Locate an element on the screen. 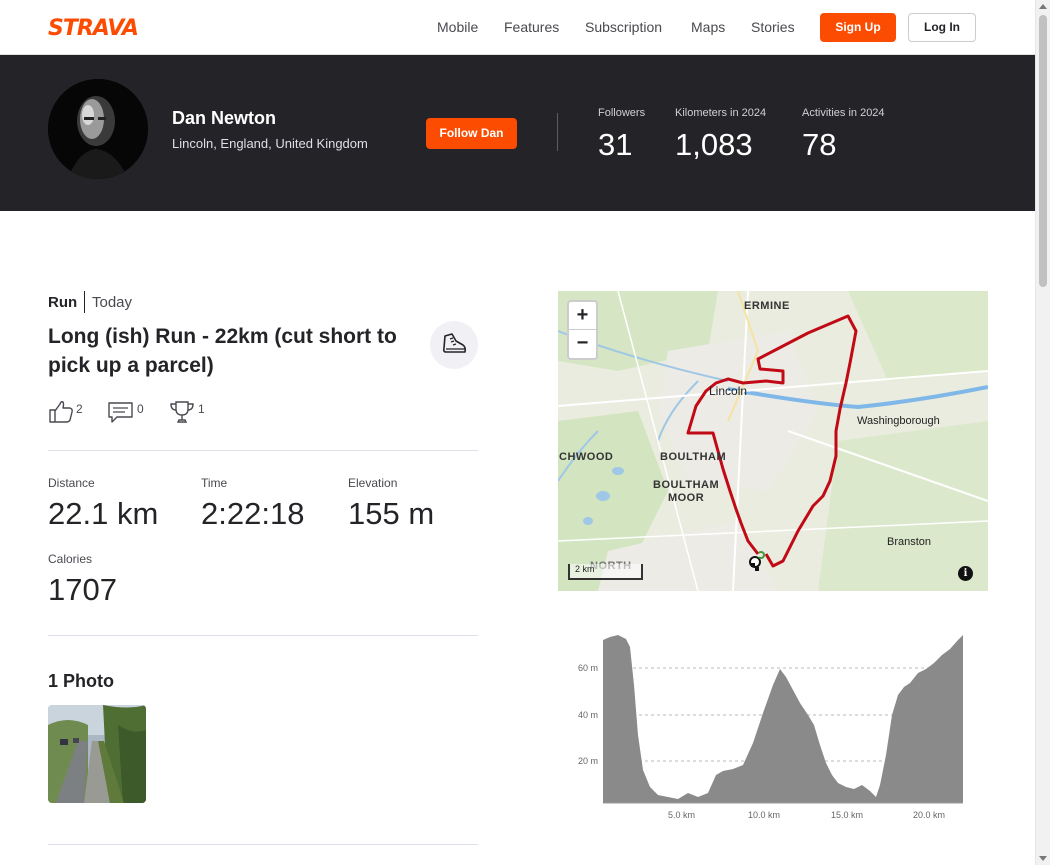 The width and height of the screenshot is (1050, 865). zoom-in-button: + is located at coordinates (582, 316).